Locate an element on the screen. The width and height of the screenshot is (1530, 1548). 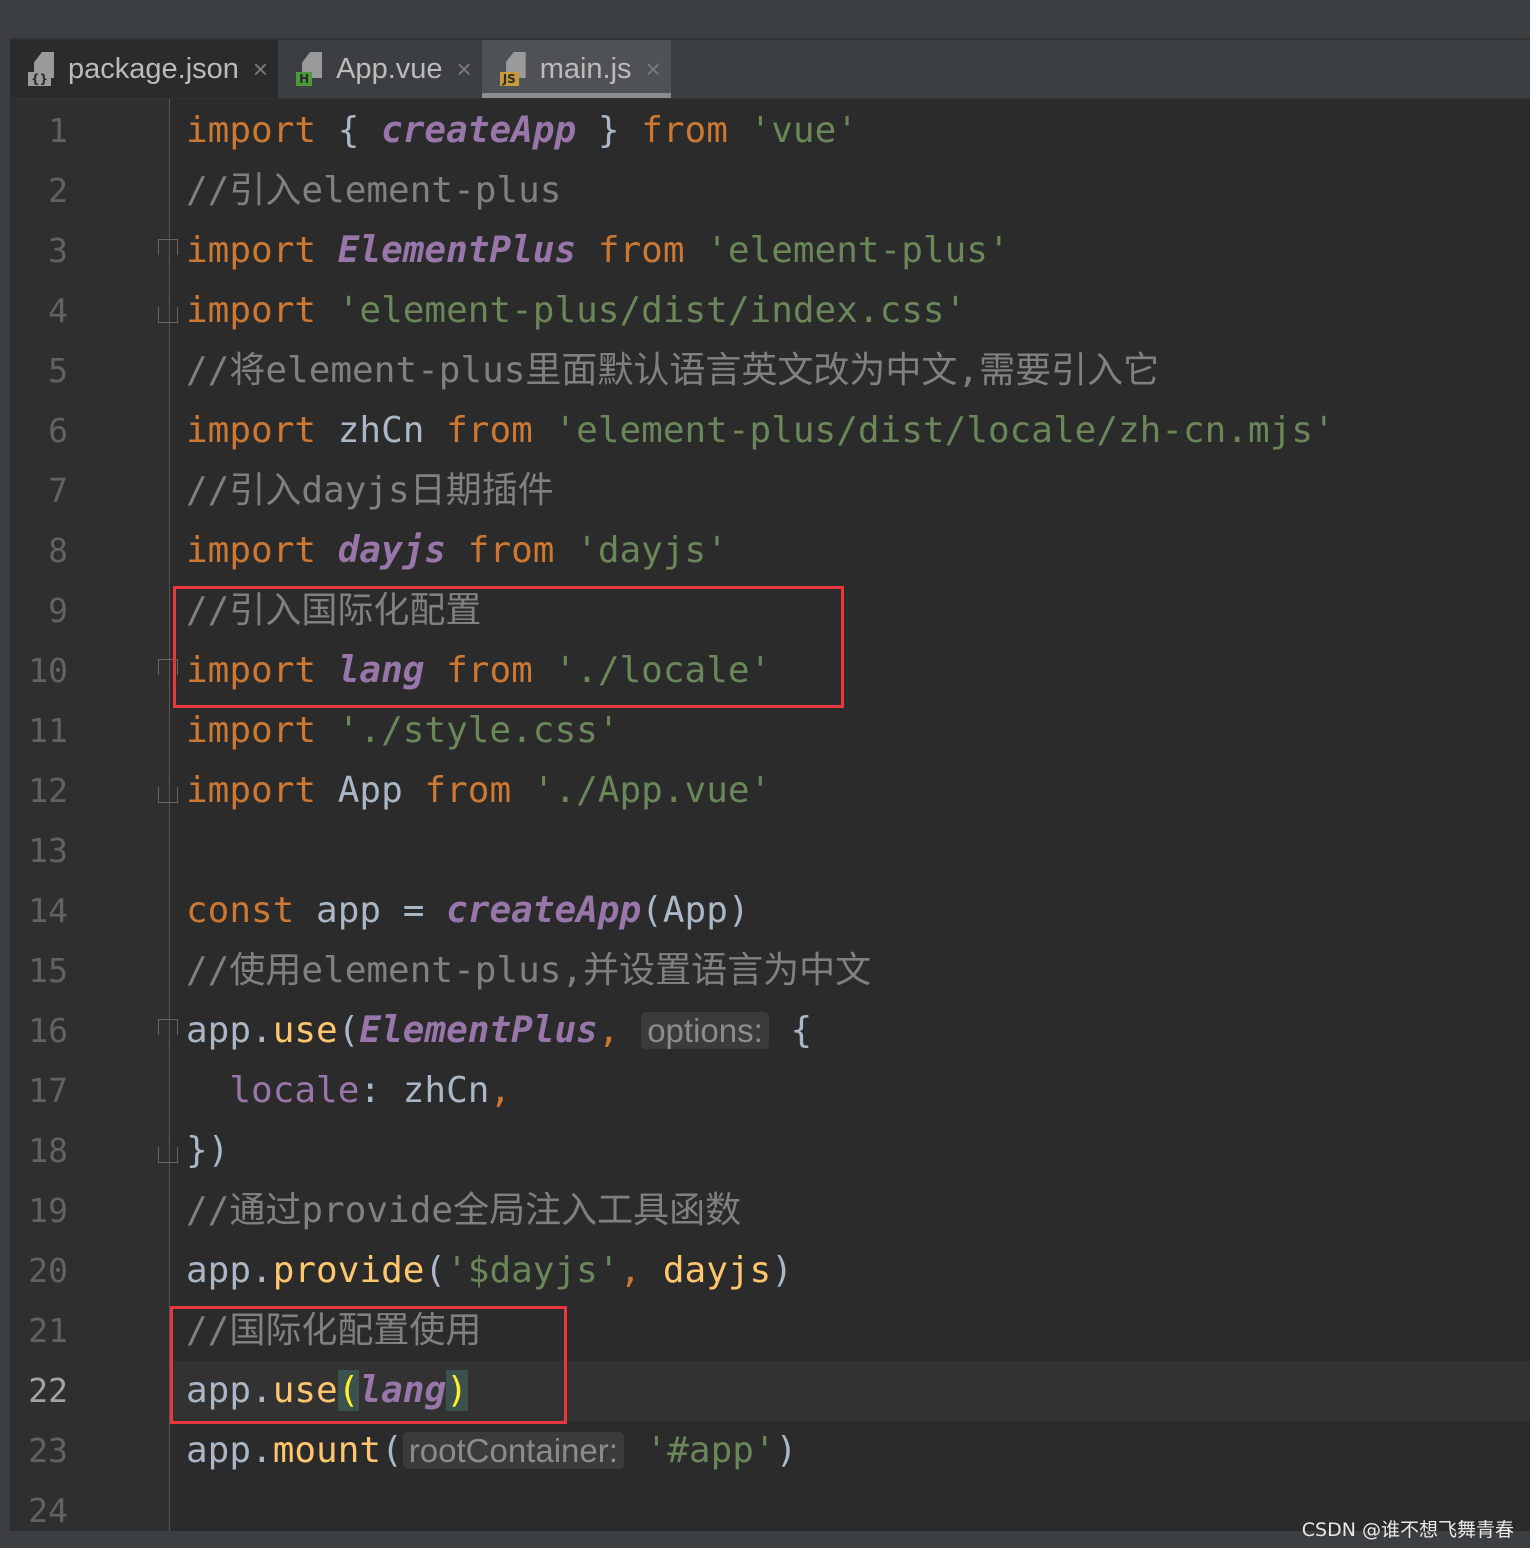
line-number: 9 is located at coordinates (58, 610).